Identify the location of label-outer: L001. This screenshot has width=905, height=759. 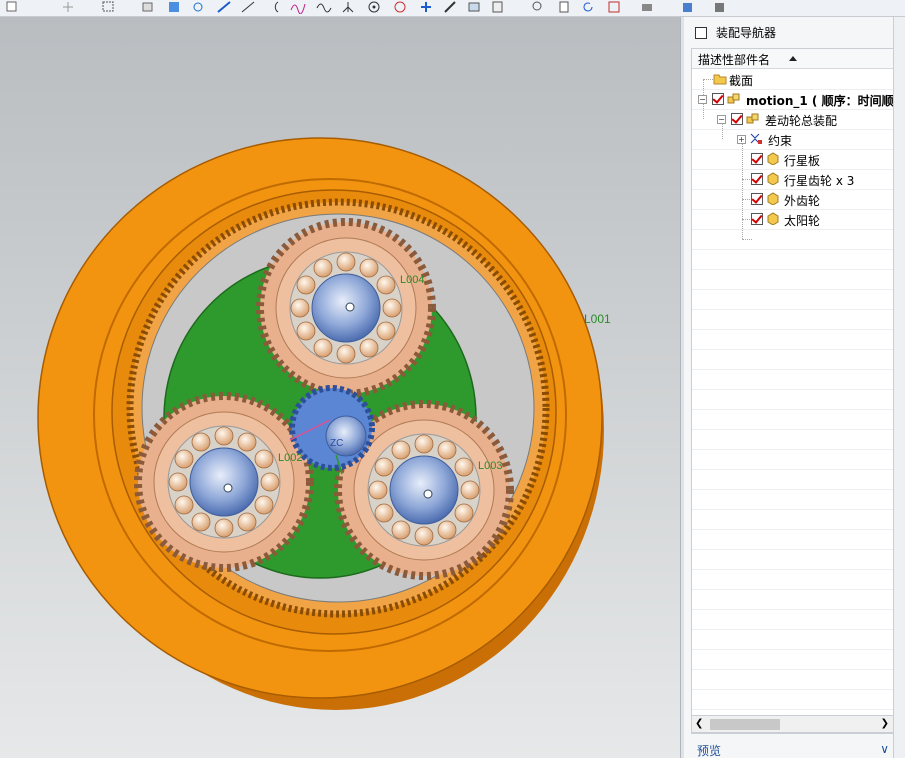
(597, 319).